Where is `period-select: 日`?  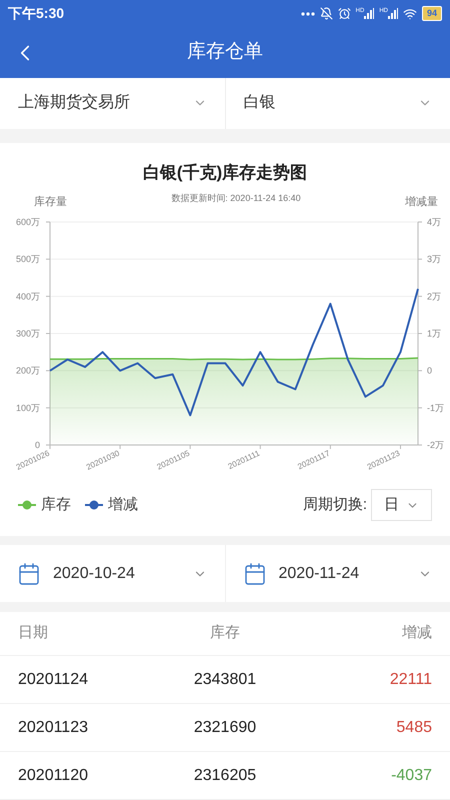
period-select: 日 is located at coordinates (401, 505).